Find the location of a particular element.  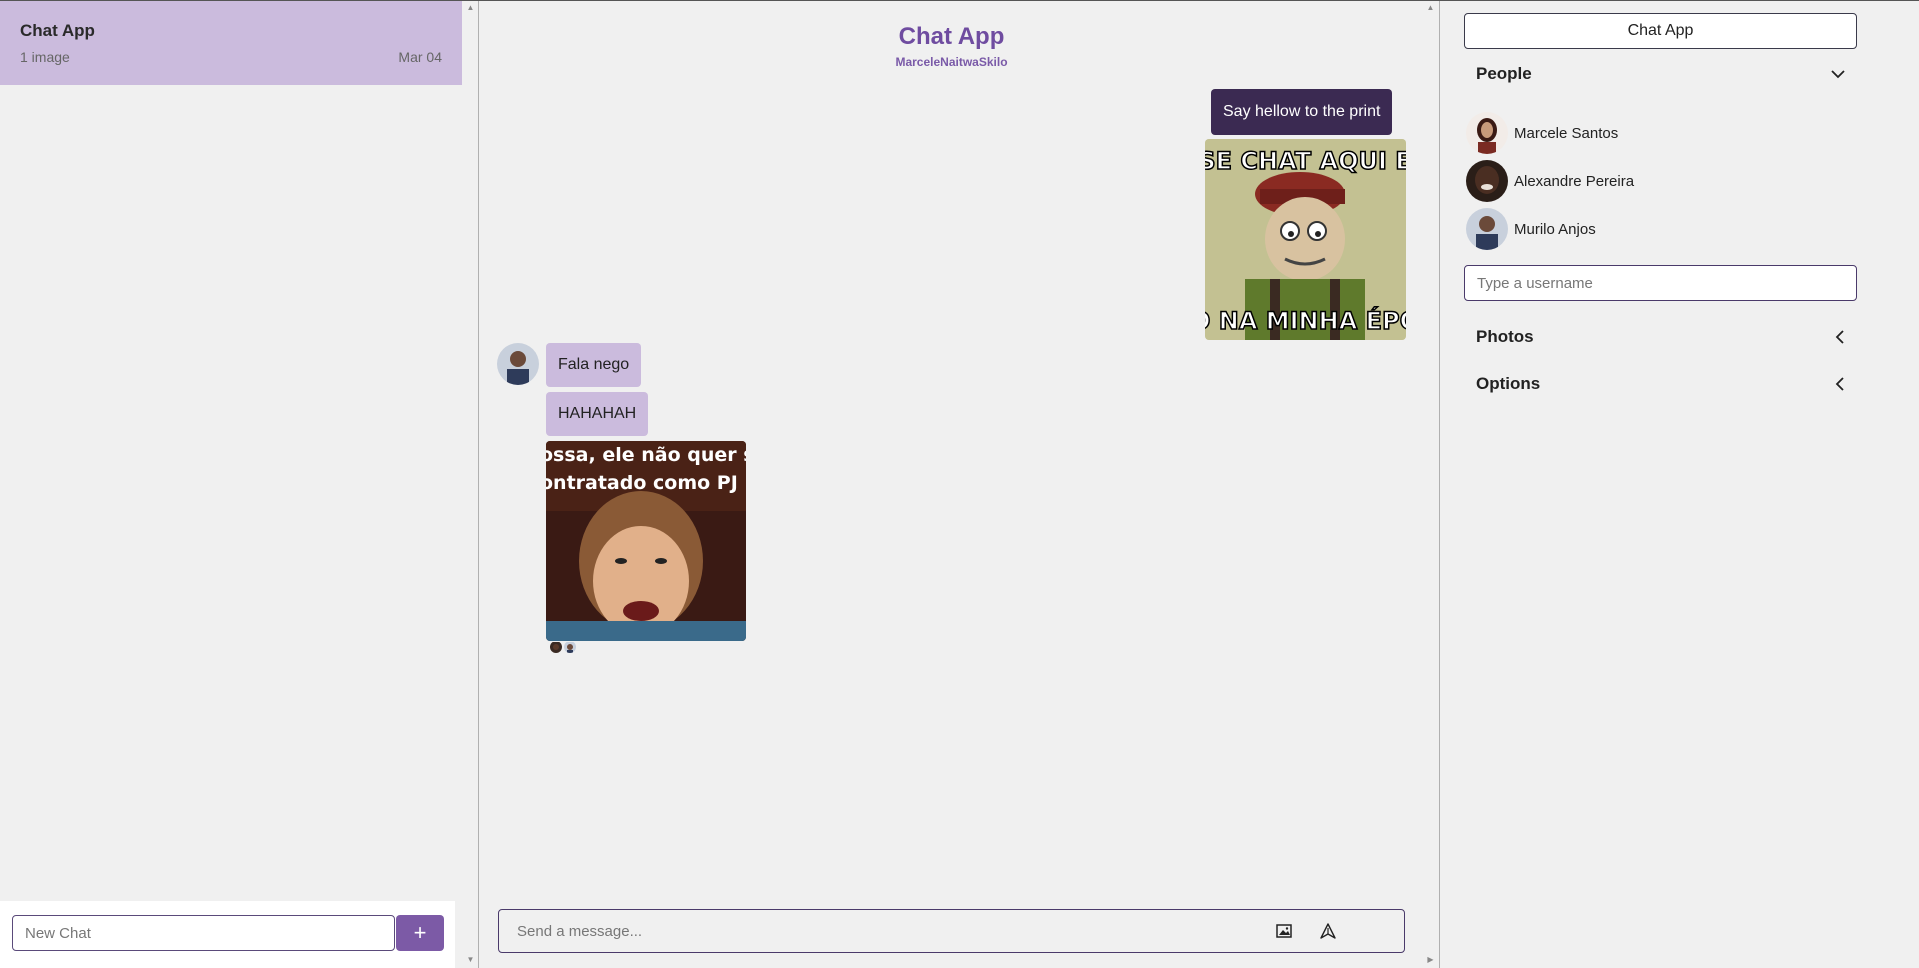

chat-list-item: Chat App 1 image Mar 04 is located at coordinates (231, 43).